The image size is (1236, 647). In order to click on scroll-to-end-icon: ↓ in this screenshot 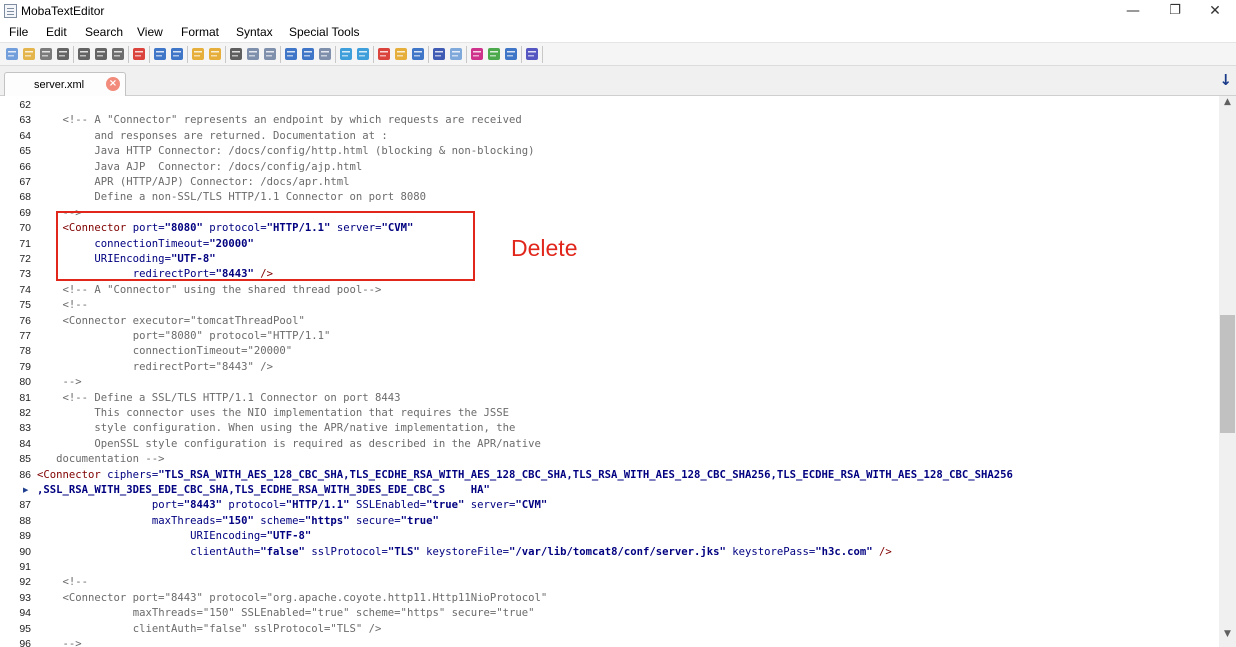, I will do `click(1225, 80)`.